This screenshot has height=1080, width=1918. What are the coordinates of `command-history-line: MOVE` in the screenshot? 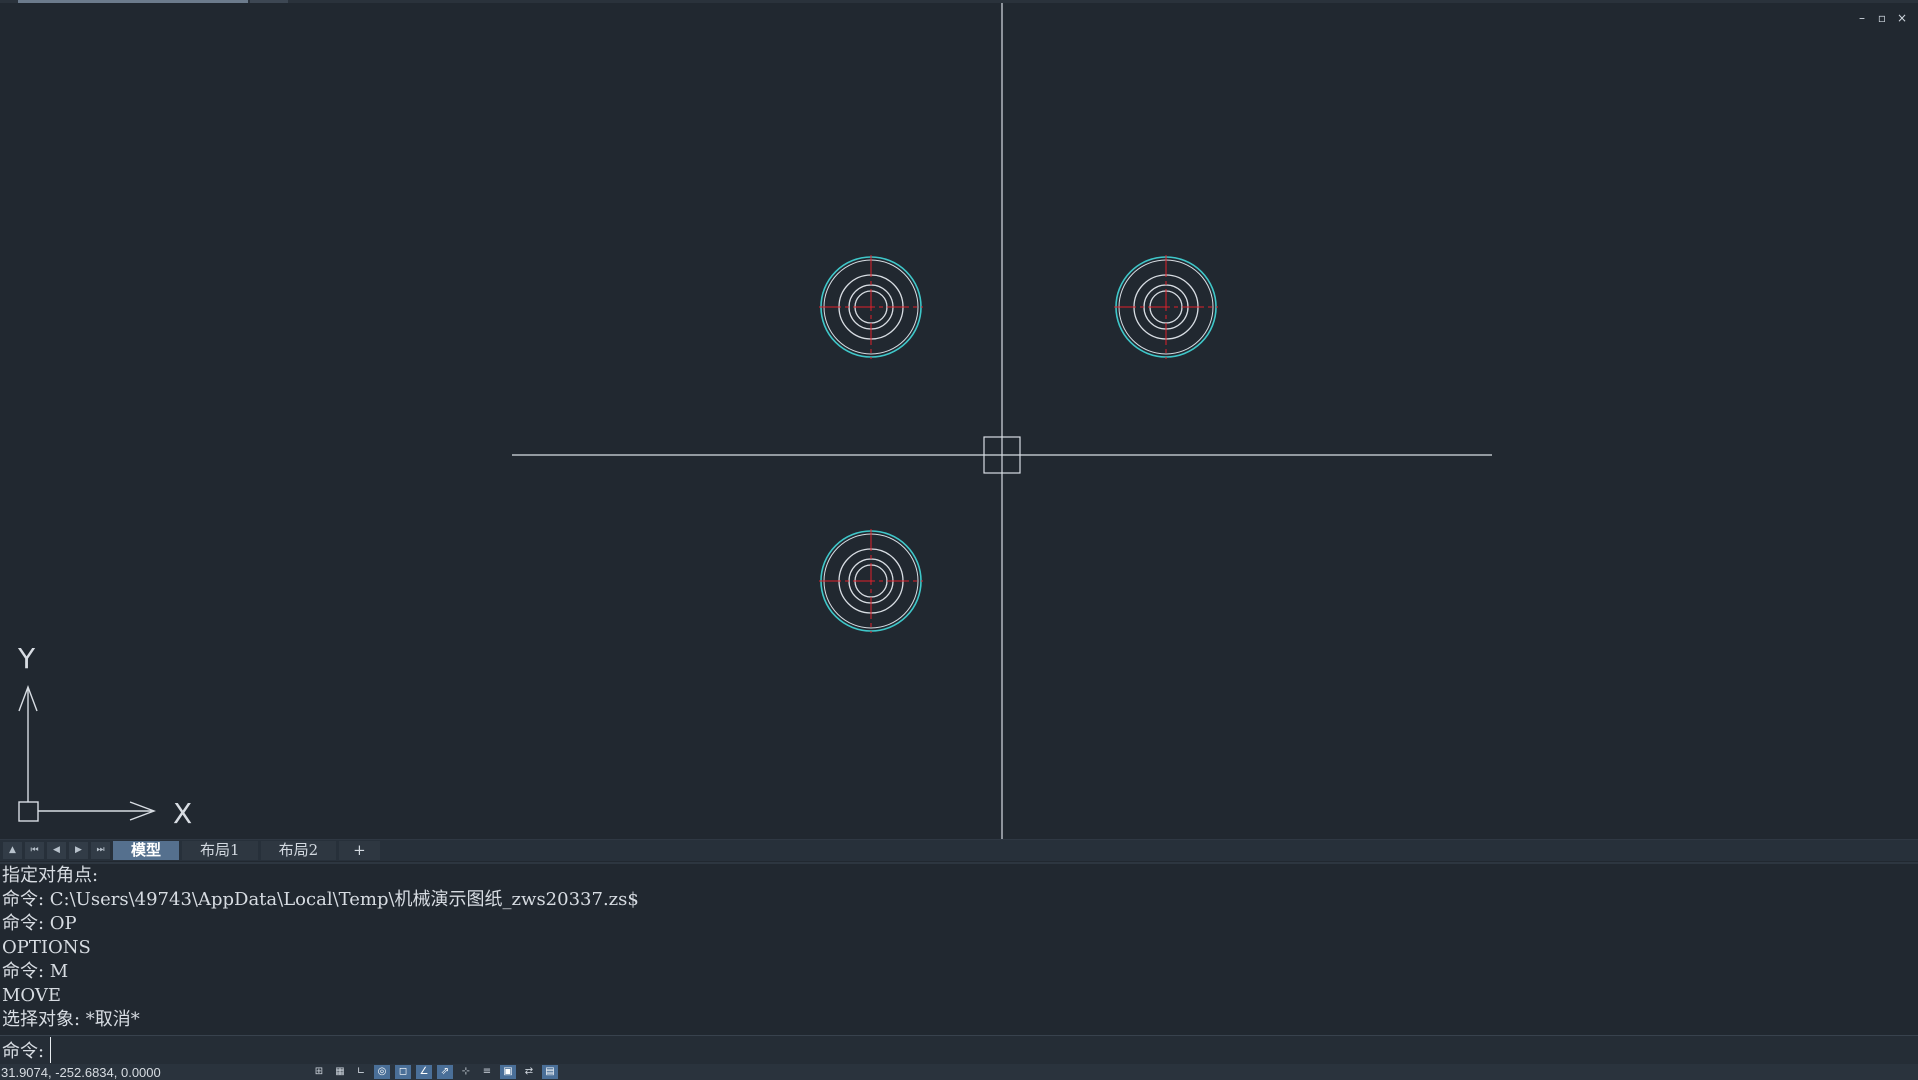 It's located at (32, 995).